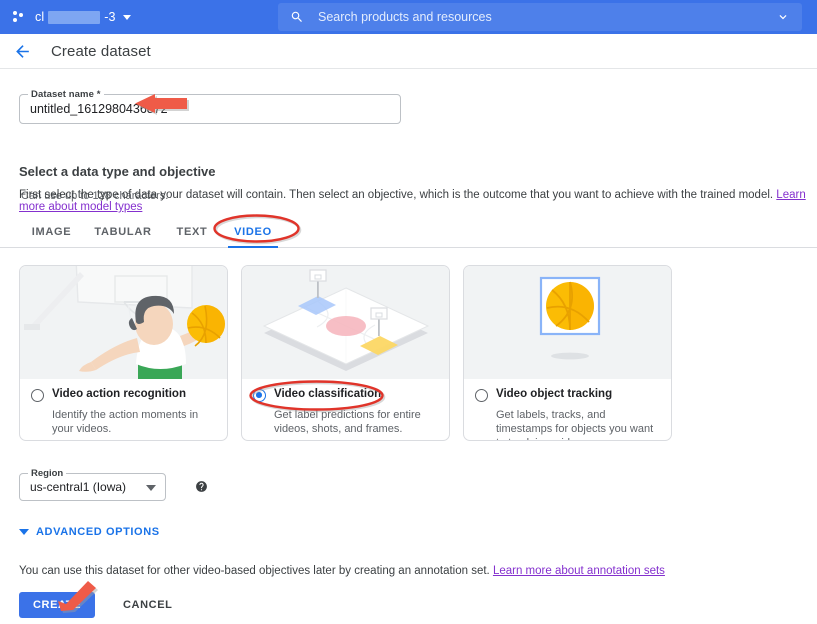 The height and width of the screenshot is (624, 817). I want to click on dataset-name-field-group: Dataset name * untitled_1612980436872, so click(210, 106).